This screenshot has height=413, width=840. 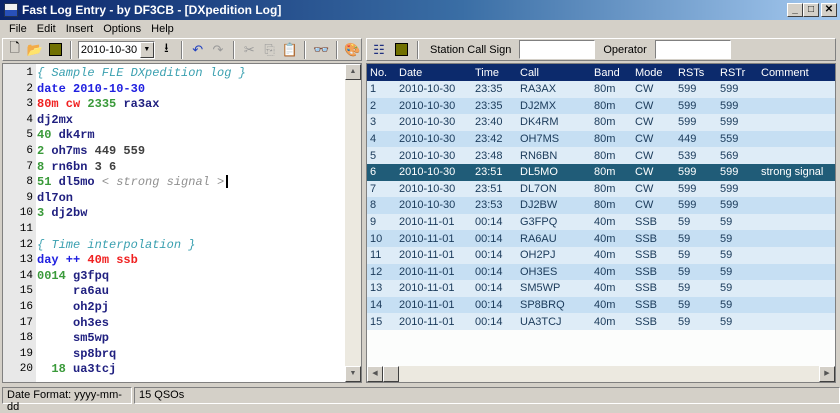 What do you see at coordinates (557, 288) in the screenshot?
I see `cell-call: SM5WP` at bounding box center [557, 288].